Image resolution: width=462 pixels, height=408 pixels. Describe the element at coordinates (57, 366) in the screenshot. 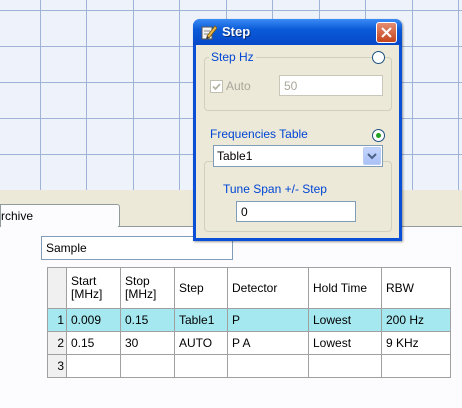

I see `row-number: 3` at that location.